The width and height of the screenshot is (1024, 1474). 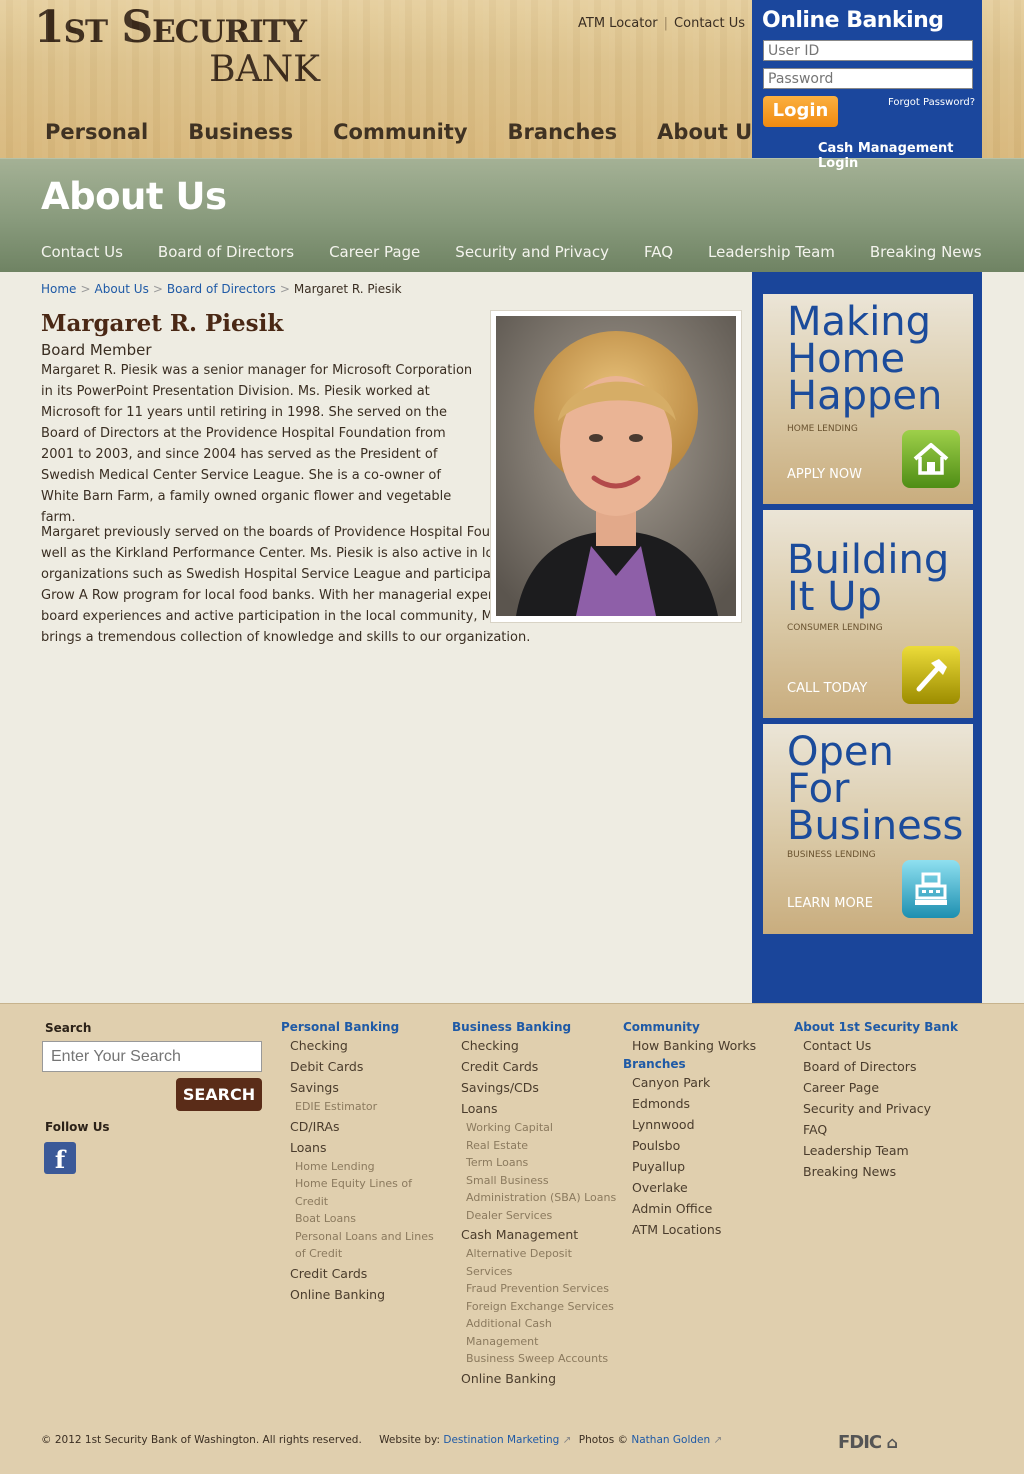 I want to click on footer-search-button: SEARCH, so click(x=219, y=1094).